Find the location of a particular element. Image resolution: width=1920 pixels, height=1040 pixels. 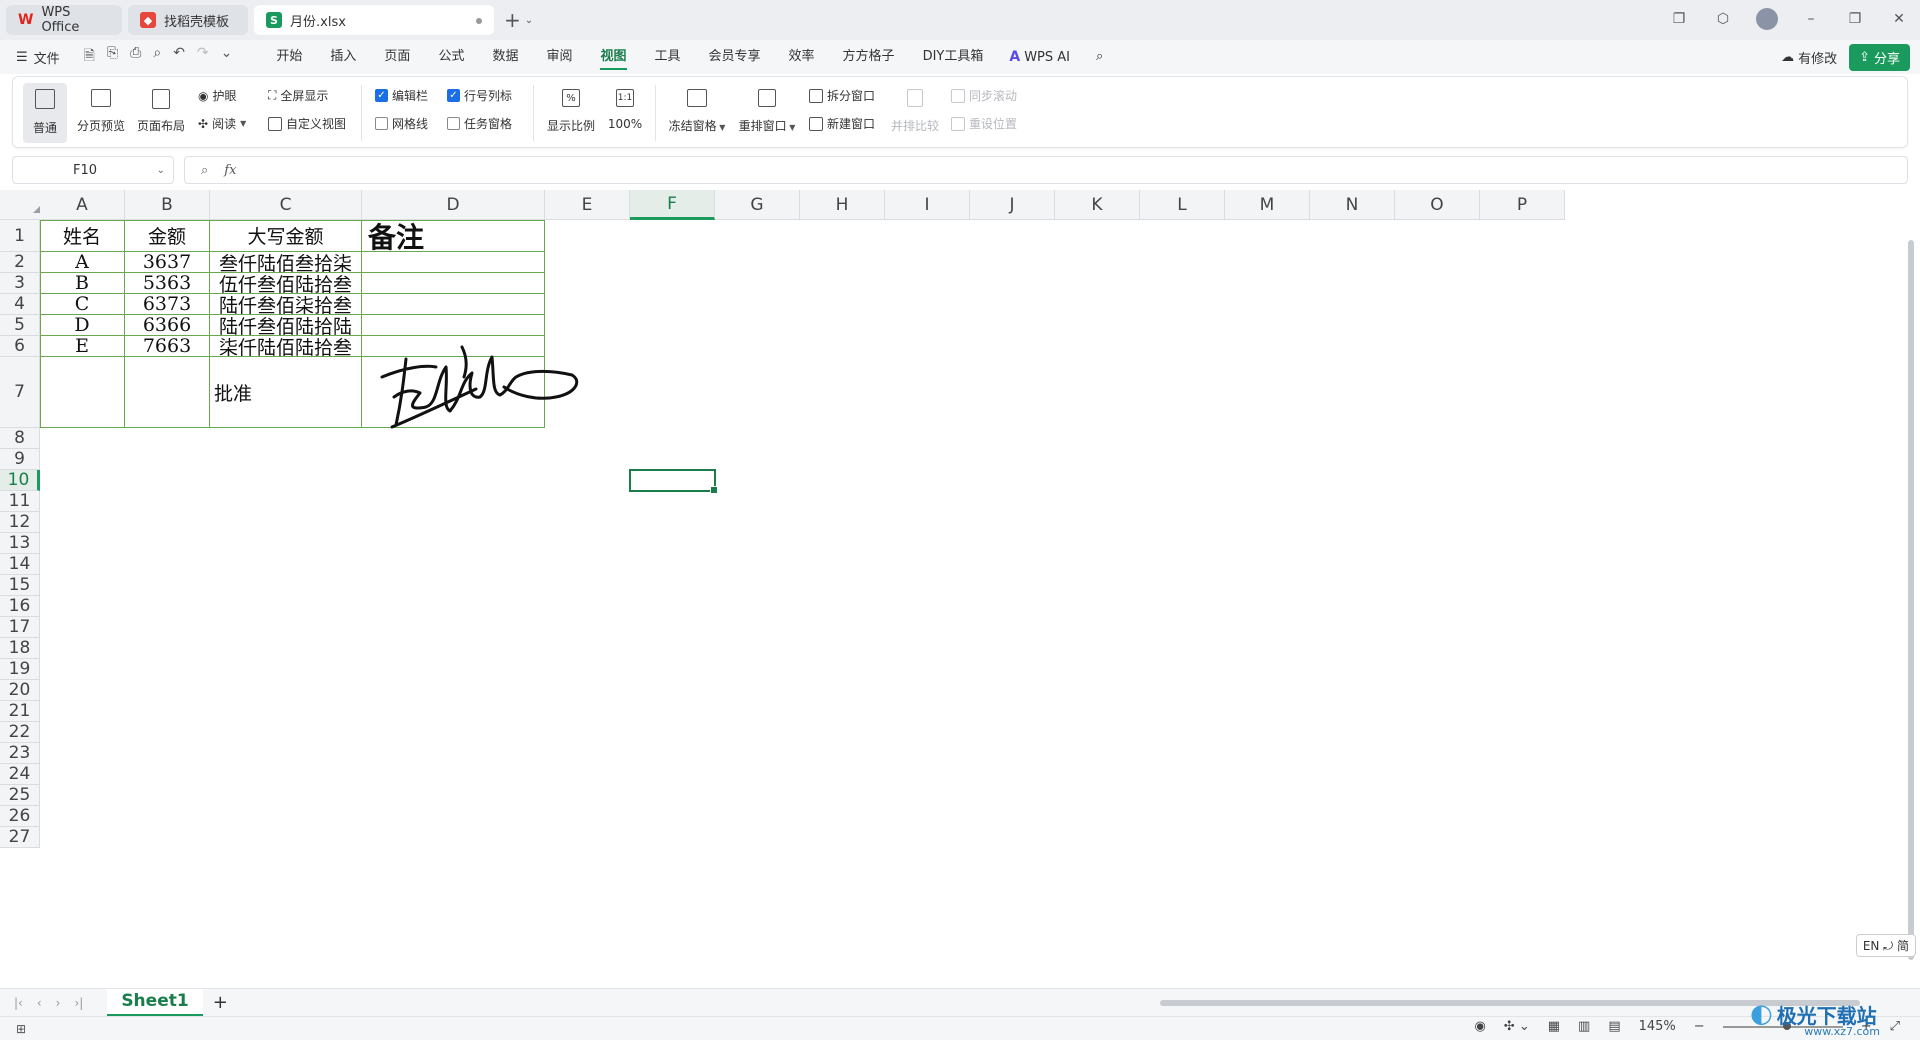

save-icon: 🗎 is located at coordinates (89, 57).